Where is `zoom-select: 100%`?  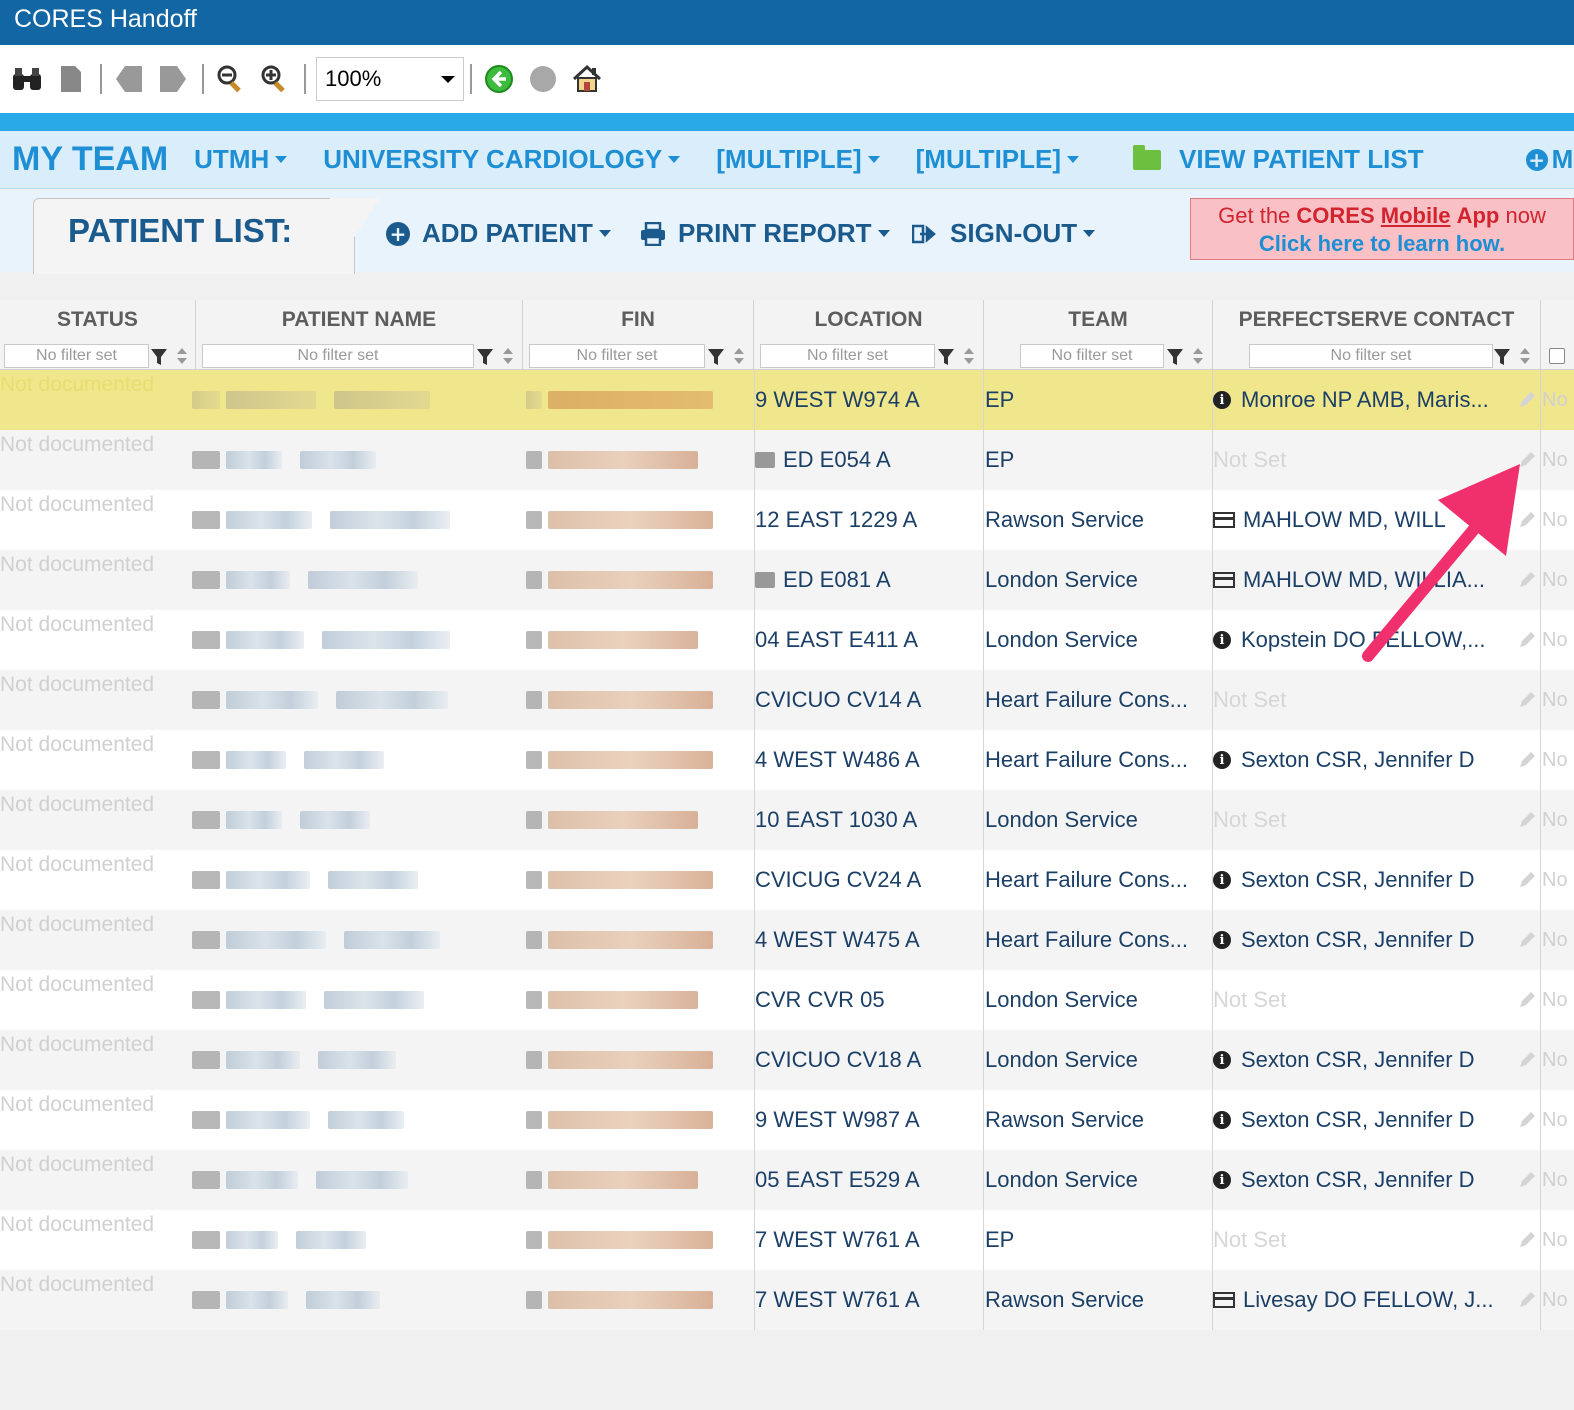
zoom-select: 100% is located at coordinates (390, 79).